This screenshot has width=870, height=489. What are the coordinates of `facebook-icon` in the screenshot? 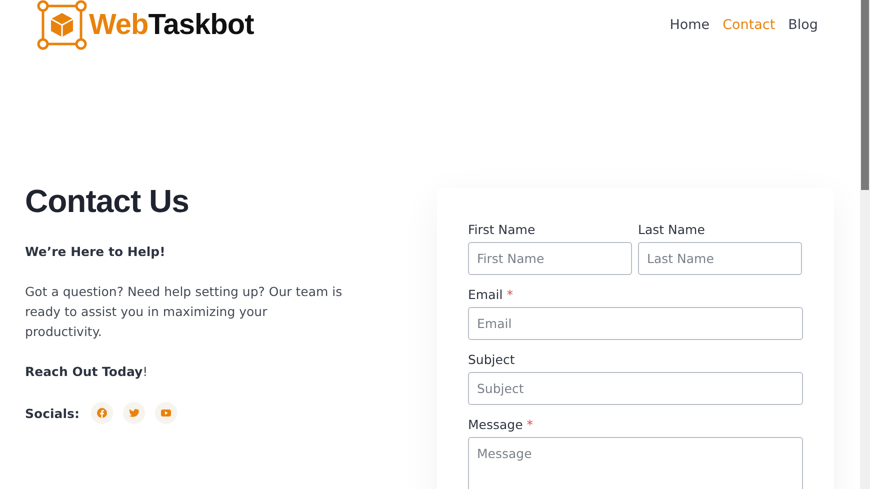 It's located at (102, 413).